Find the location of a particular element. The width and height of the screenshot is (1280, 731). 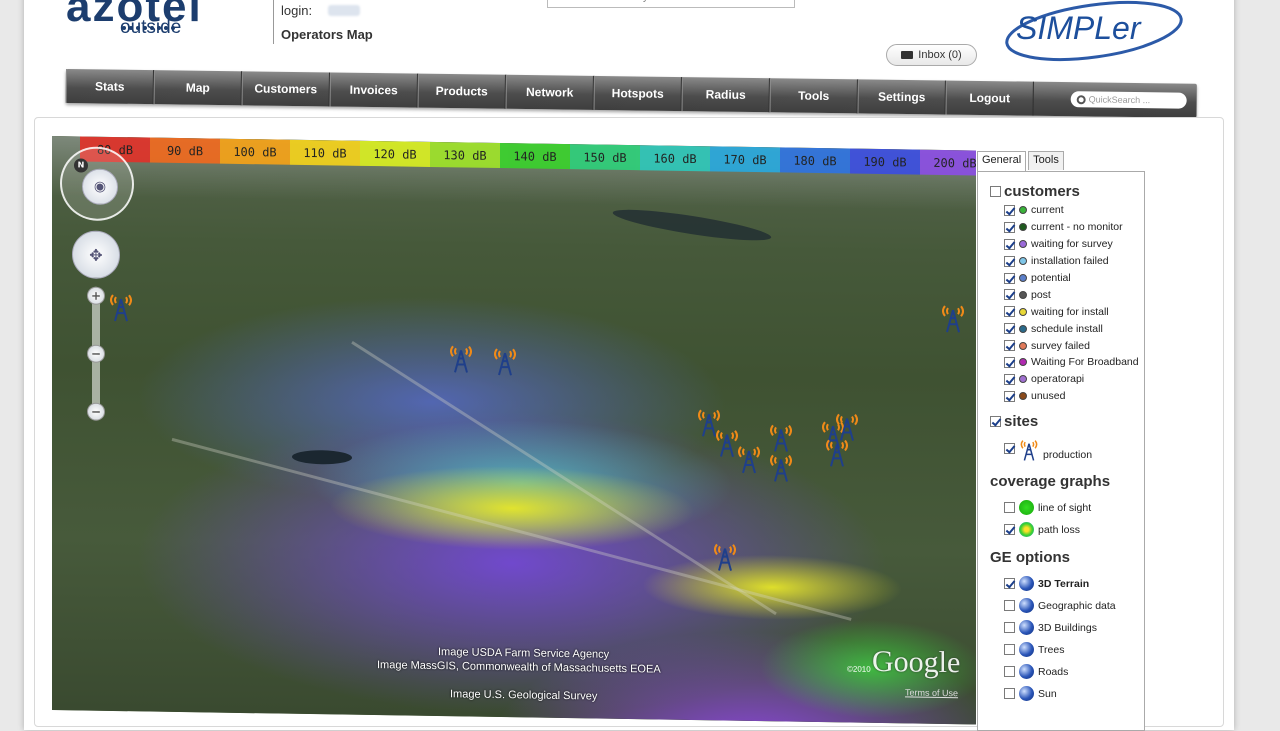

nav-logout: Logout is located at coordinates (989, 98).